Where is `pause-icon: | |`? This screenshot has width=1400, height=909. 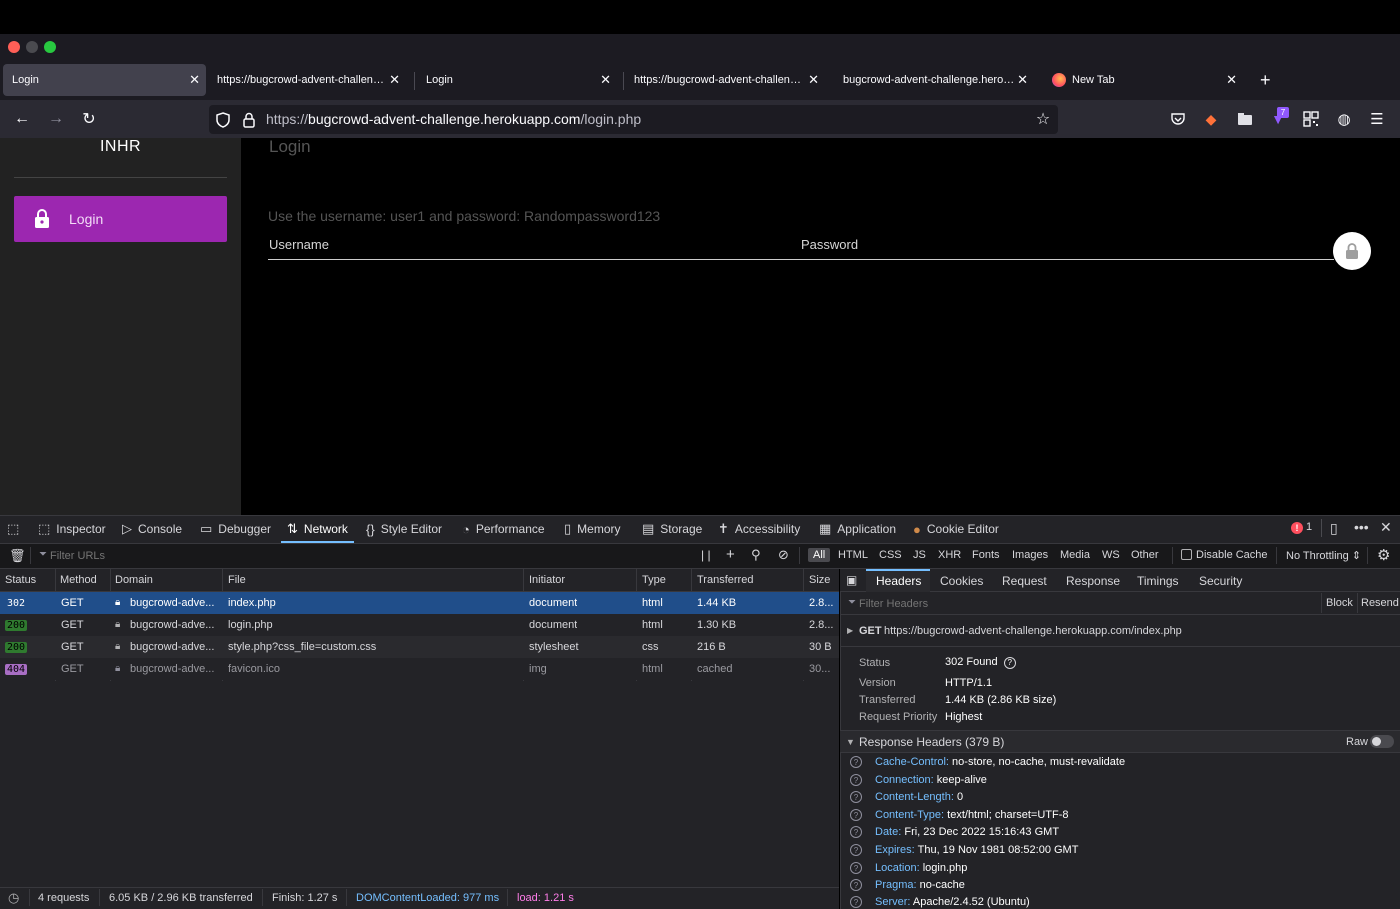 pause-icon: | | is located at coordinates (706, 555).